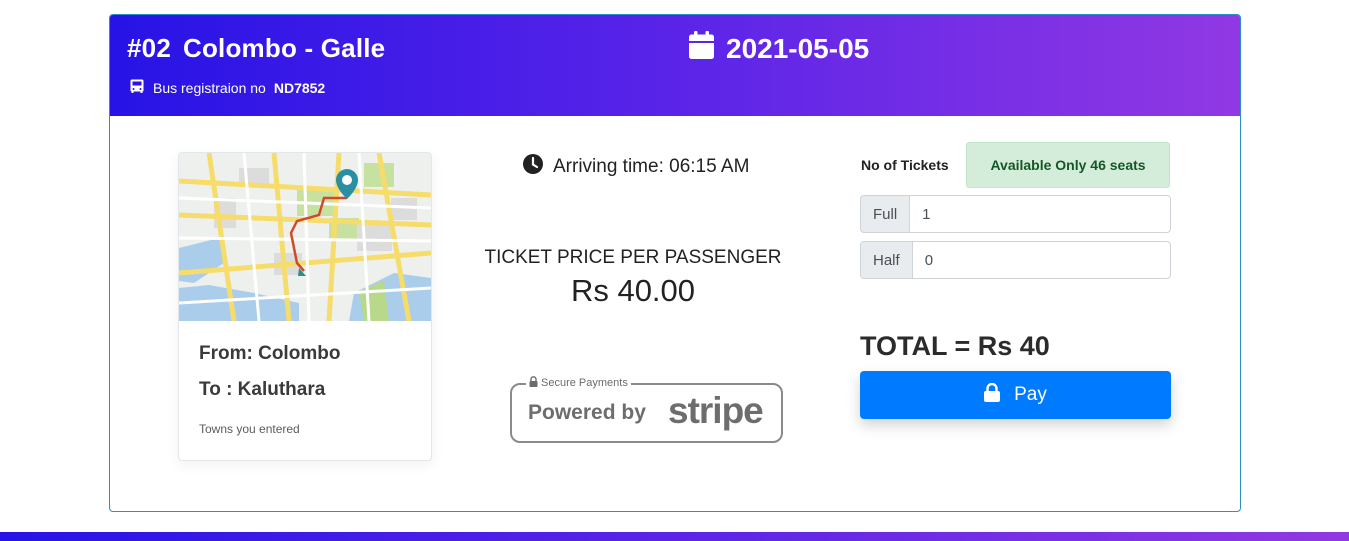 The image size is (1349, 541). I want to click on pay-label: Pay, so click(1030, 394).